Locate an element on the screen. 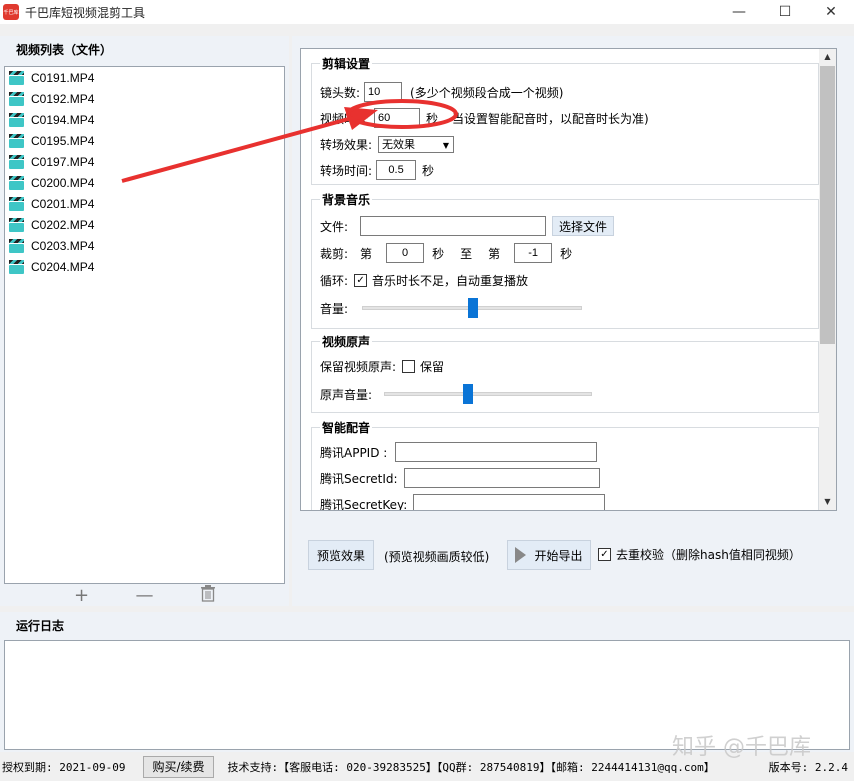 The height and width of the screenshot is (781, 854). appid-label: 腾讯APPID : is located at coordinates (354, 452).